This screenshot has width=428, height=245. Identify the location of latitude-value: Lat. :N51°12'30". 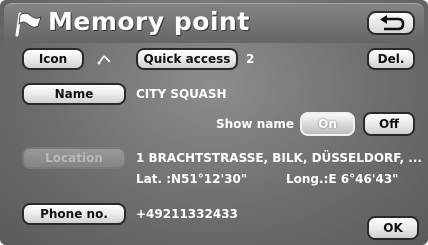
(192, 179).